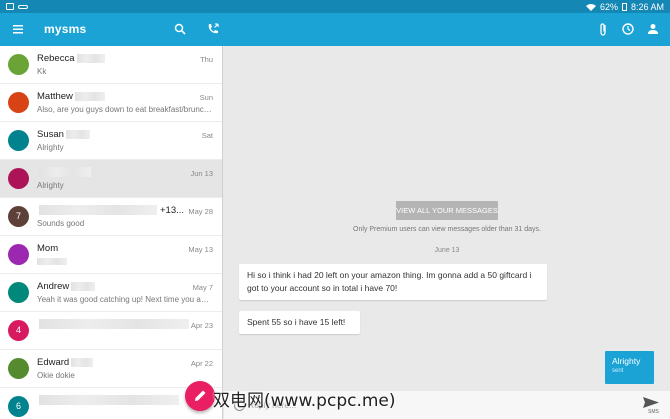  I want to click on status-bar: 62% 8:26 AM, so click(335, 6).